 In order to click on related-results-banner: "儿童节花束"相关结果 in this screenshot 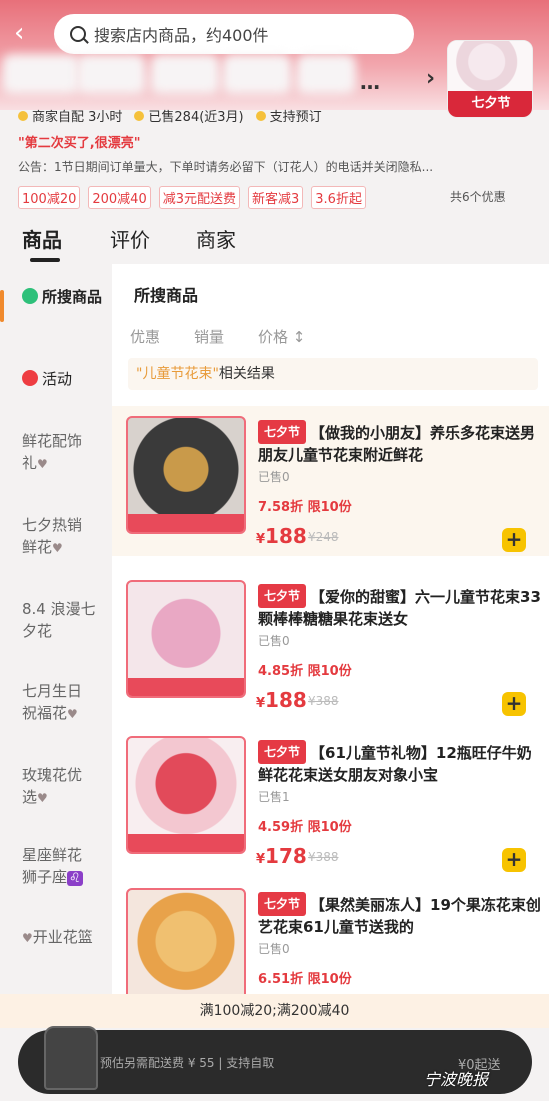, I will do `click(333, 374)`.